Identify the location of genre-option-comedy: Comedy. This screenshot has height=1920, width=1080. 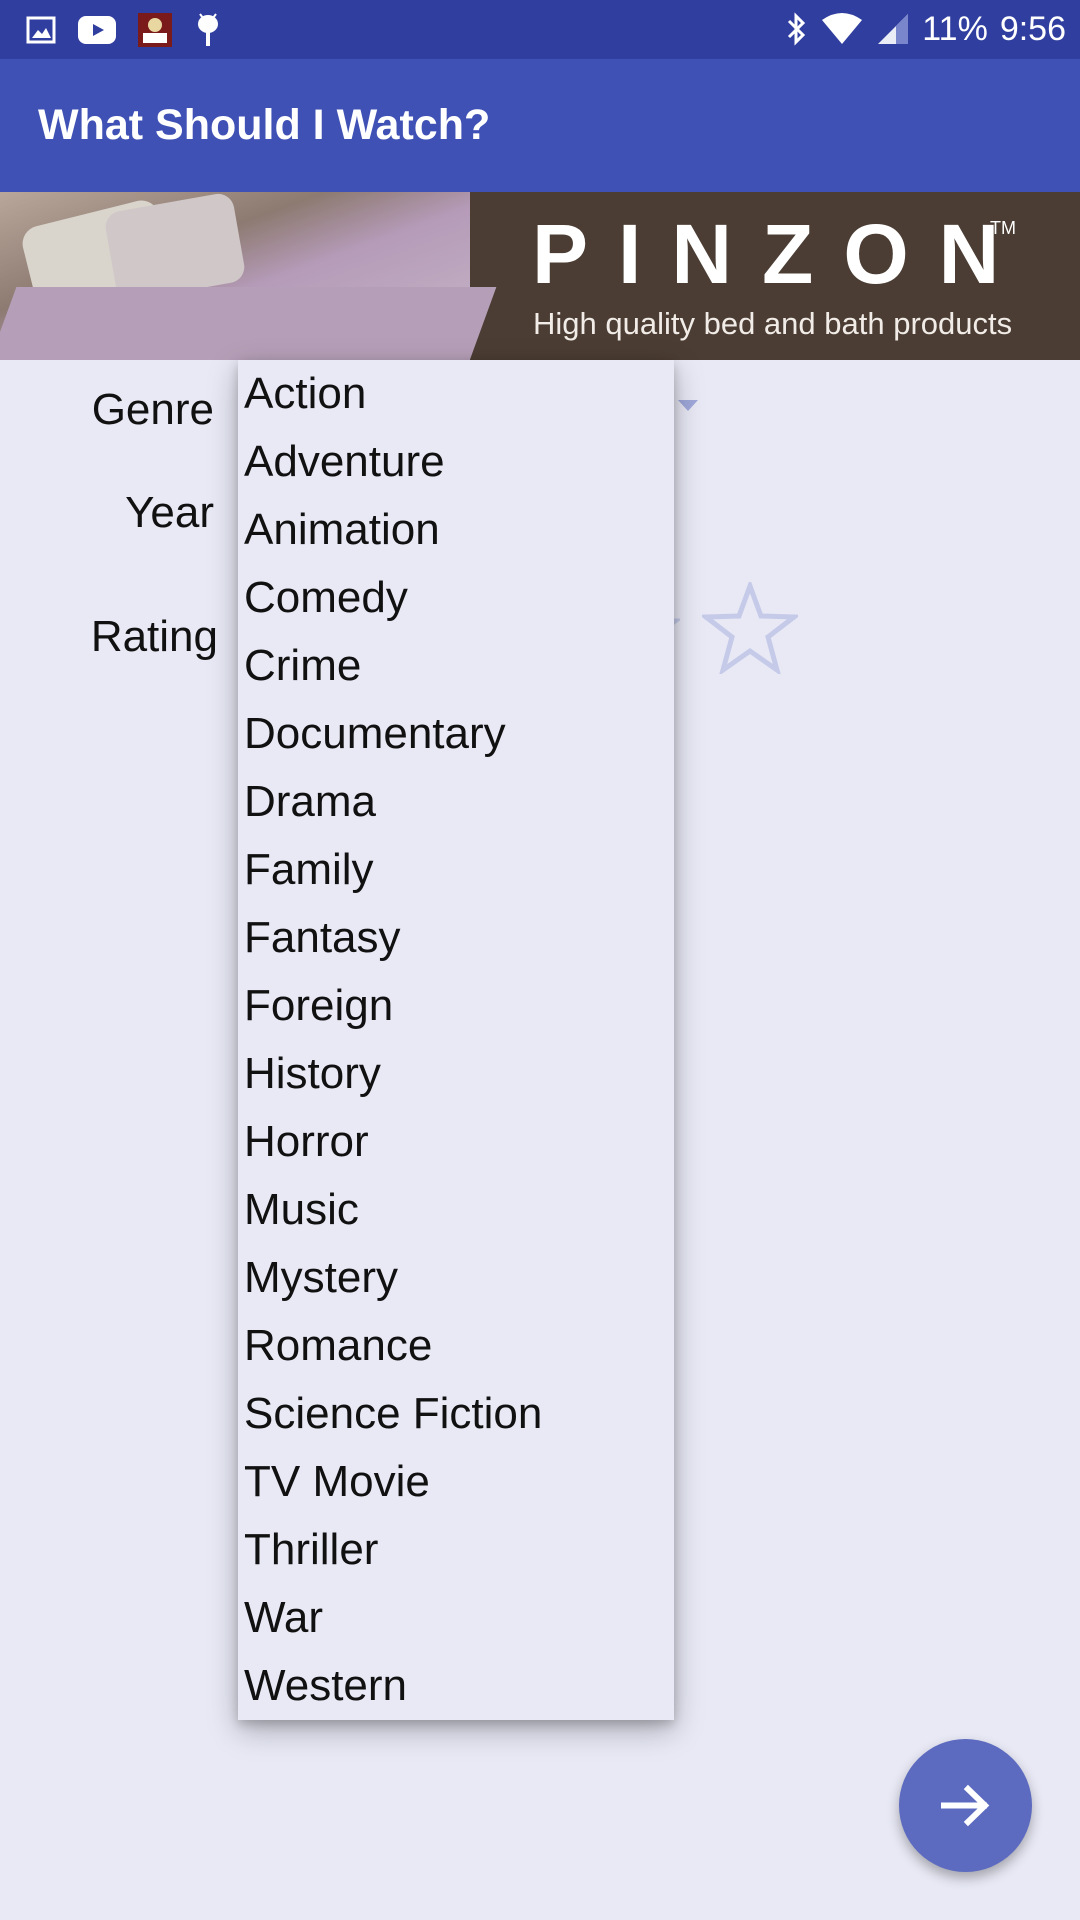
(456, 598).